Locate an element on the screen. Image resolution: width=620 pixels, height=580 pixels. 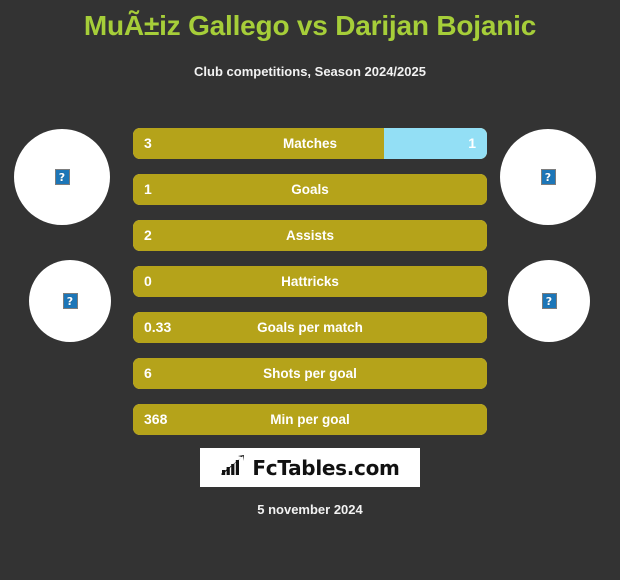
away-player-photo: ? is located at coordinates (548, 177).